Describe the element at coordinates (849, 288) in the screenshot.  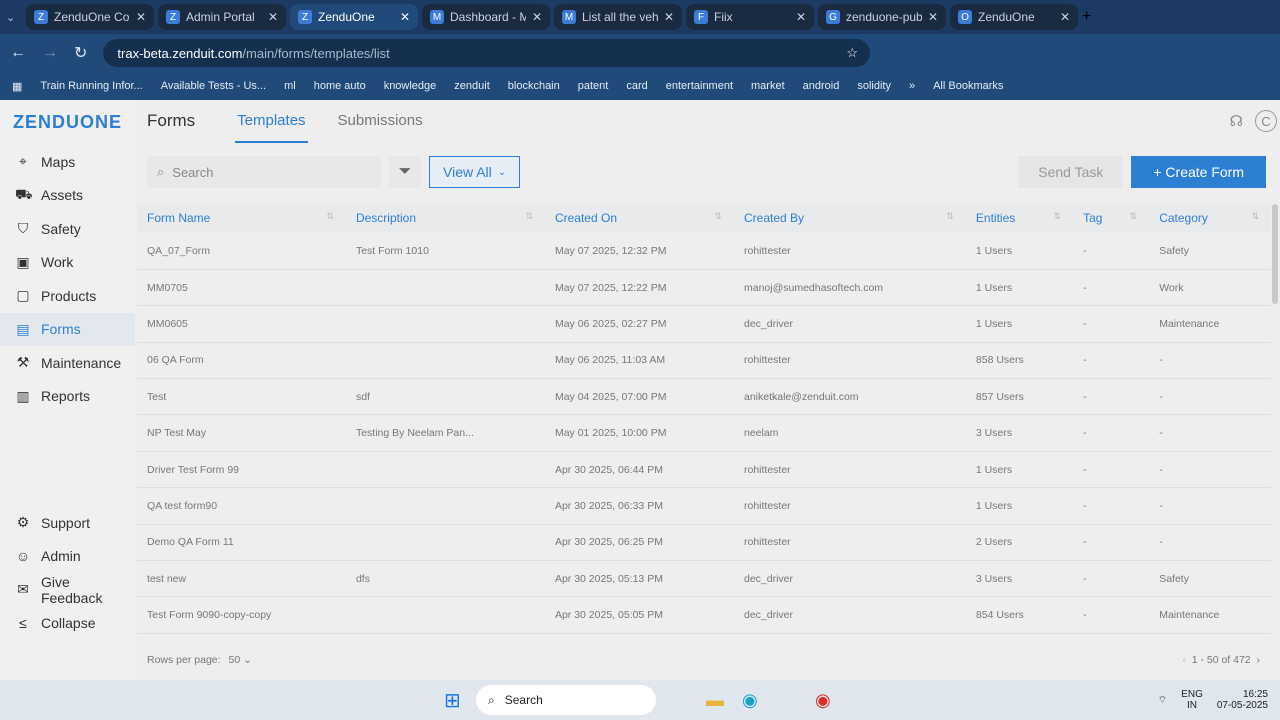
I see `cell-created-by: manoj@sumedhasoftech.com` at that location.